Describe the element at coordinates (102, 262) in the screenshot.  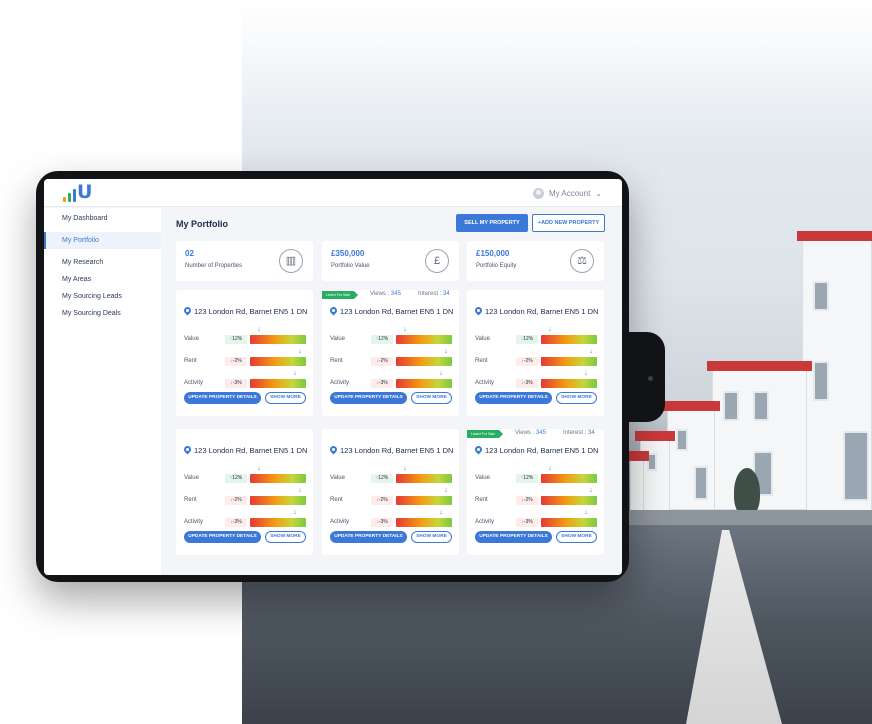
I see `sidebar-item-research: My Research` at that location.